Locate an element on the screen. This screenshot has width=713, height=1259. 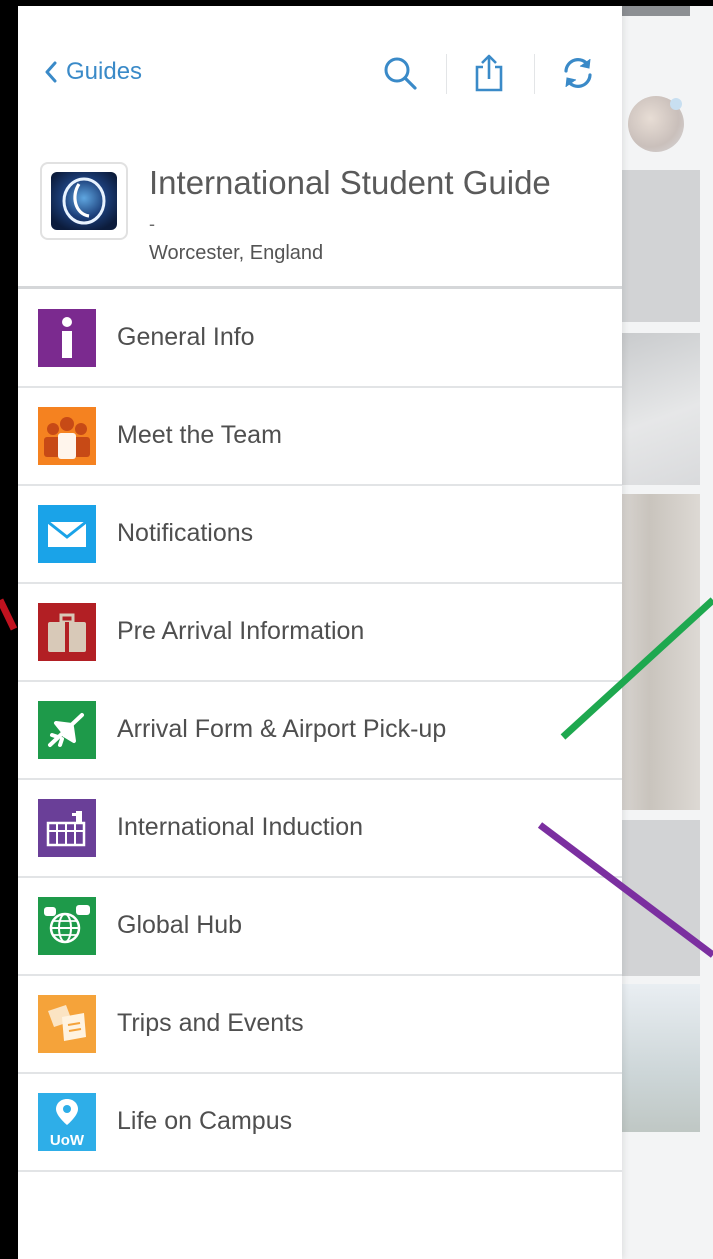
guide-title: International Student Guide is located at coordinates (350, 182).